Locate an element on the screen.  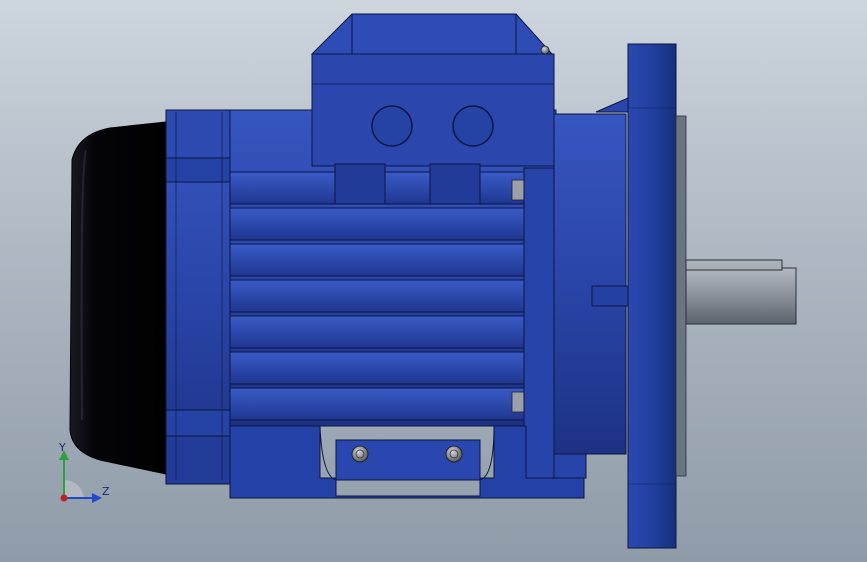
foot-bolt-left is located at coordinates (360, 454).